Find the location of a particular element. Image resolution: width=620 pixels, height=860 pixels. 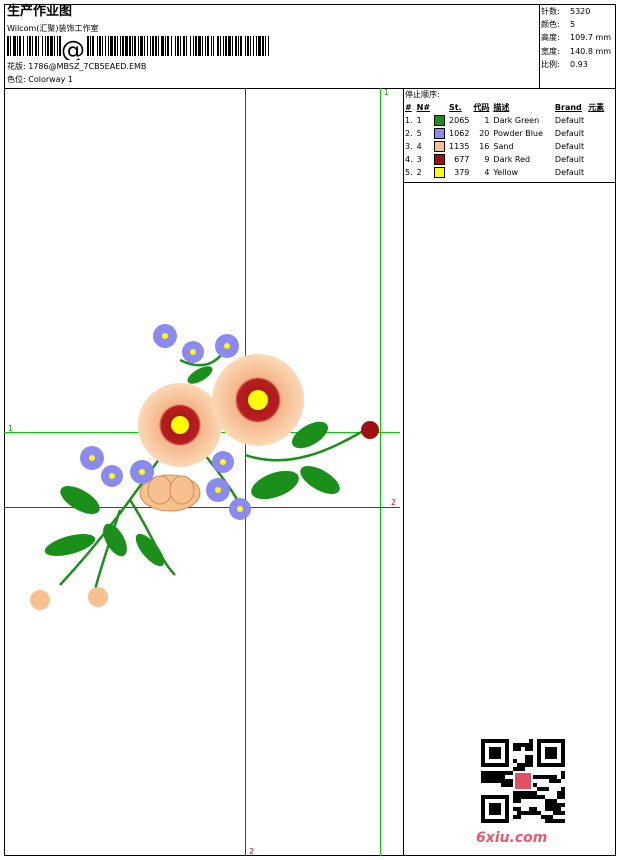

qr-code is located at coordinates (523, 781).